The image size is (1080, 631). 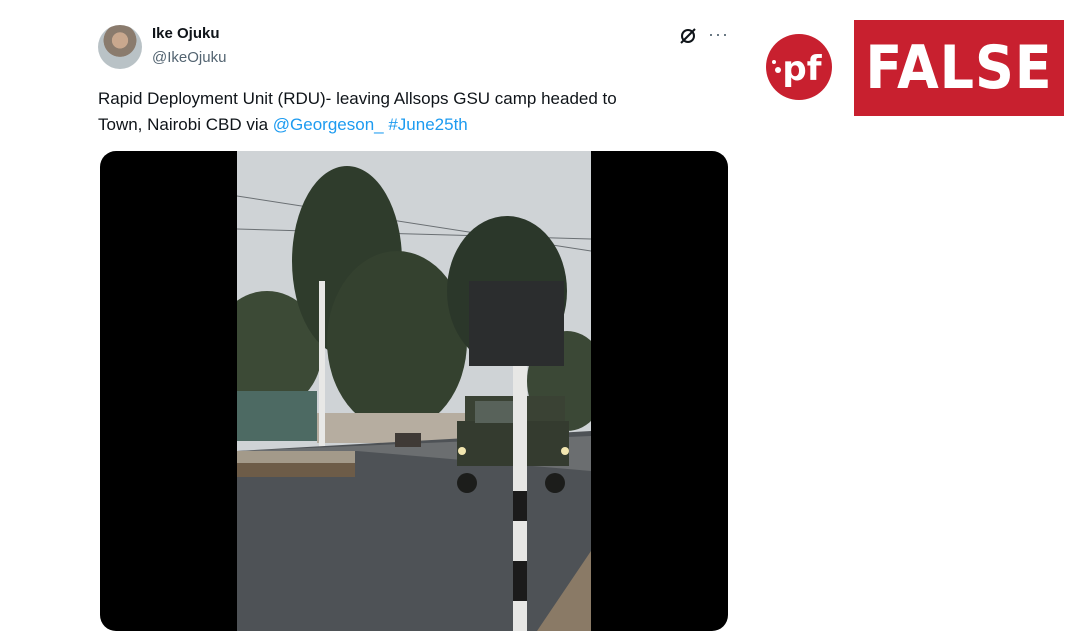 What do you see at coordinates (688, 36) in the screenshot?
I see `grok-icon` at bounding box center [688, 36].